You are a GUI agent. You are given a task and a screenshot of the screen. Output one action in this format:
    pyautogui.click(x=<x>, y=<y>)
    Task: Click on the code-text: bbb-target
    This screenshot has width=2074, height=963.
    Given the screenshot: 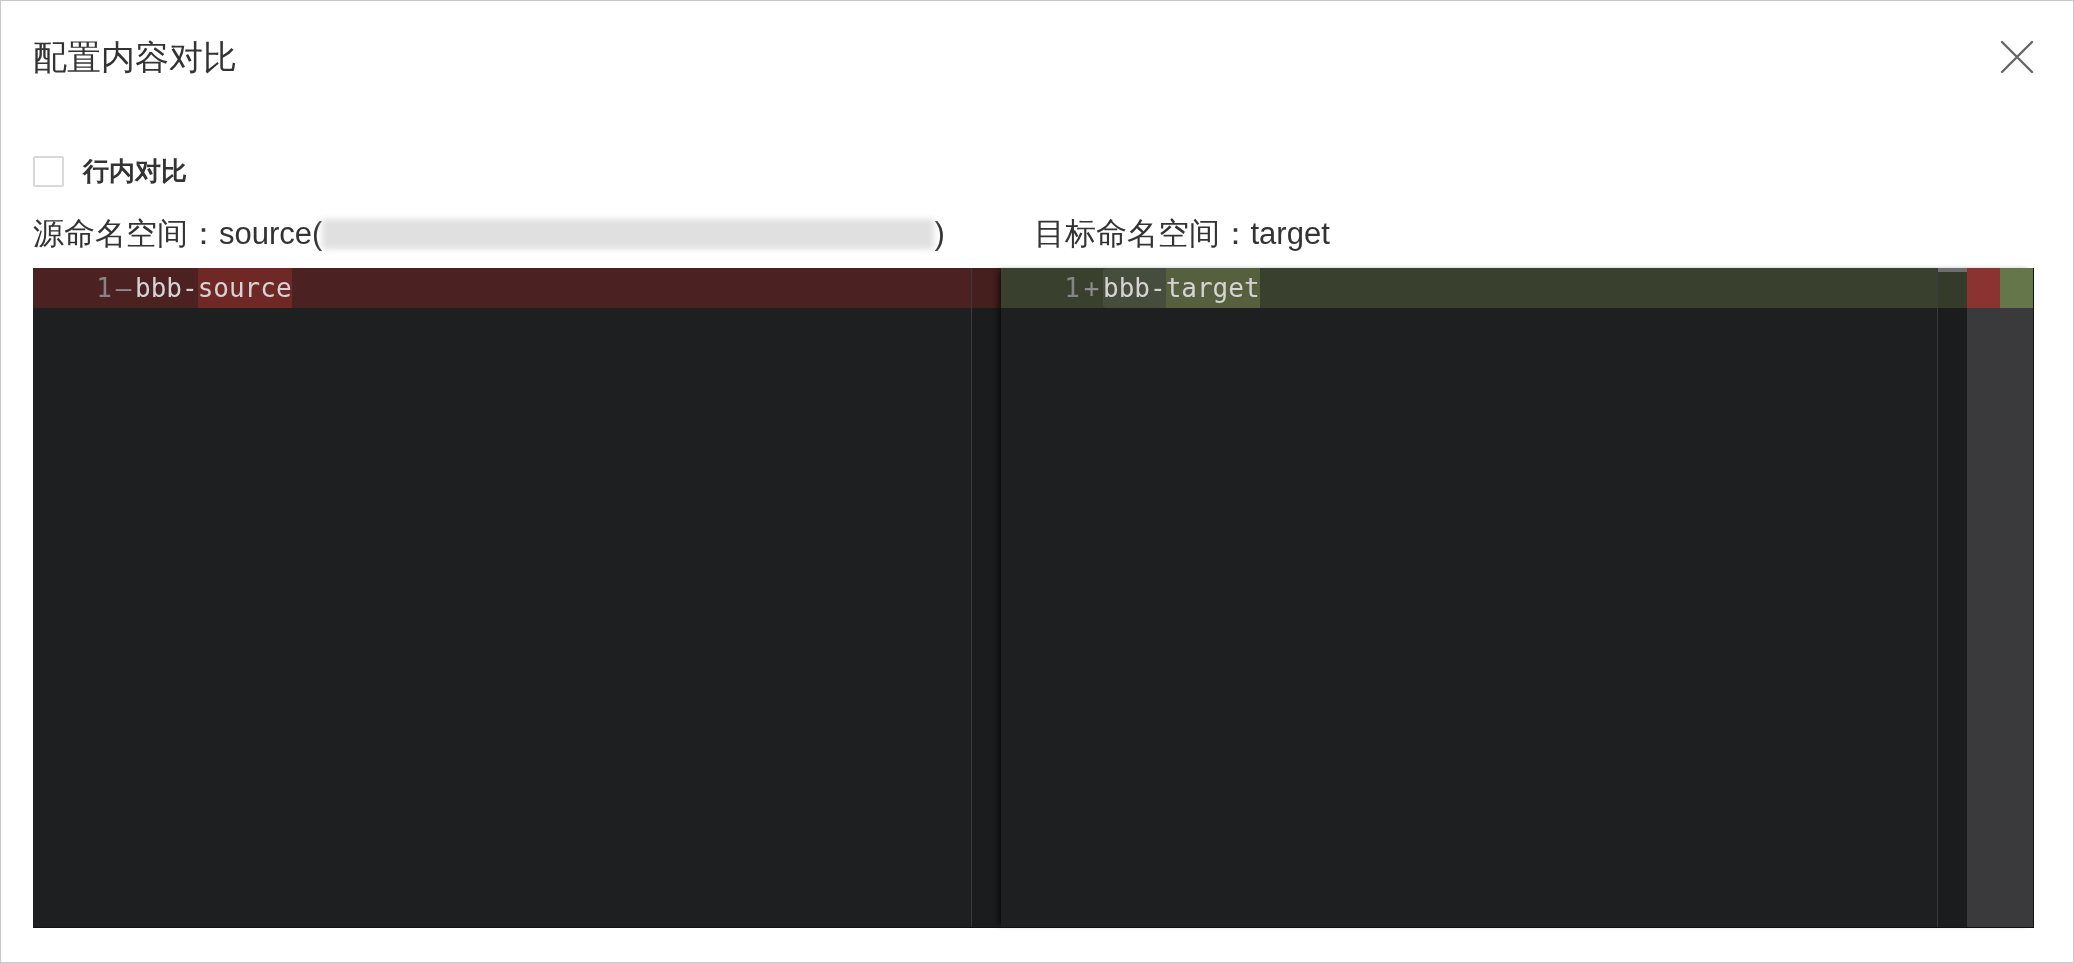 What is the action you would take?
    pyautogui.click(x=1181, y=288)
    